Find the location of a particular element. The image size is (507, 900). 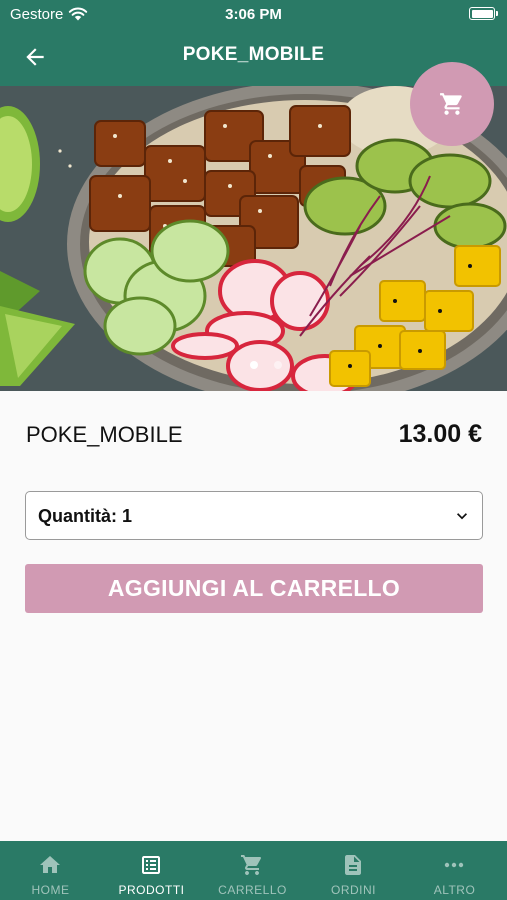

document-icon is located at coordinates (353, 865).